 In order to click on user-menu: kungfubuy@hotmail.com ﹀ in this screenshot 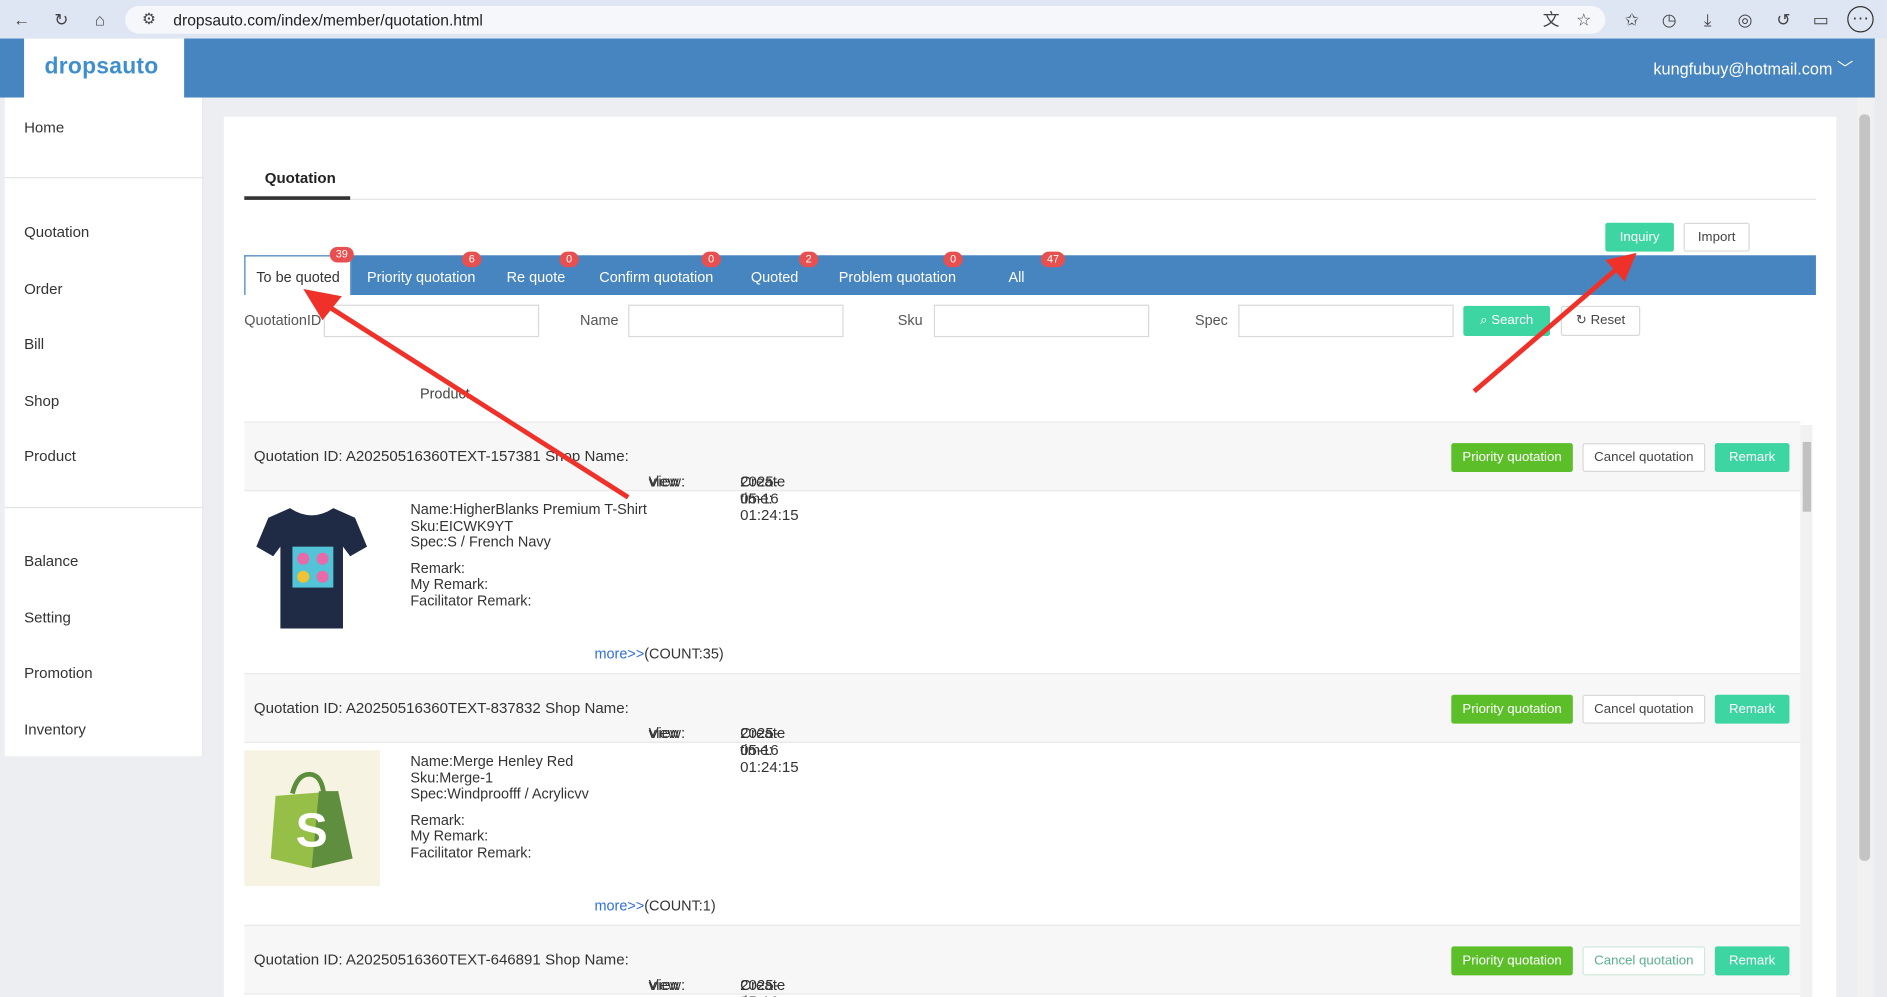, I will do `click(1753, 67)`.